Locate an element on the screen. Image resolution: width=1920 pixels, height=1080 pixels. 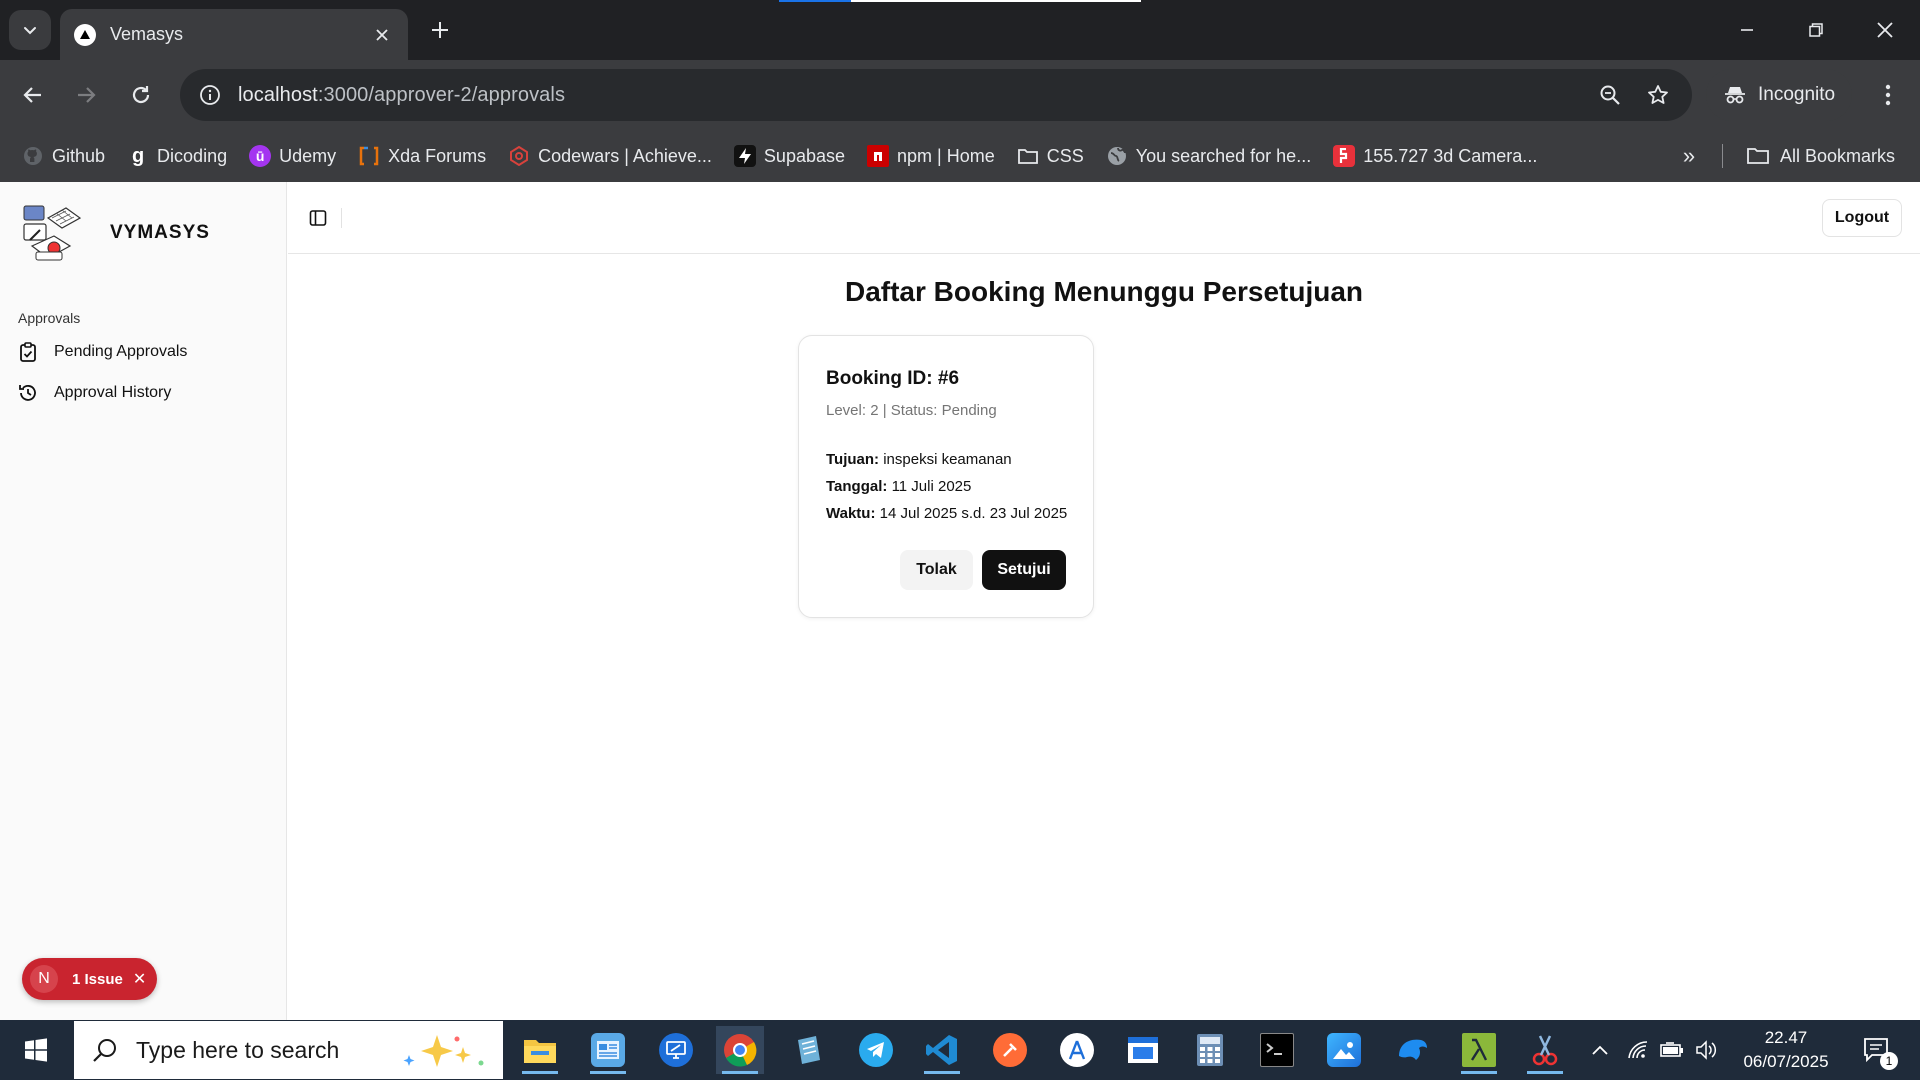
taskbar-control-panel is located at coordinates (608, 1050).